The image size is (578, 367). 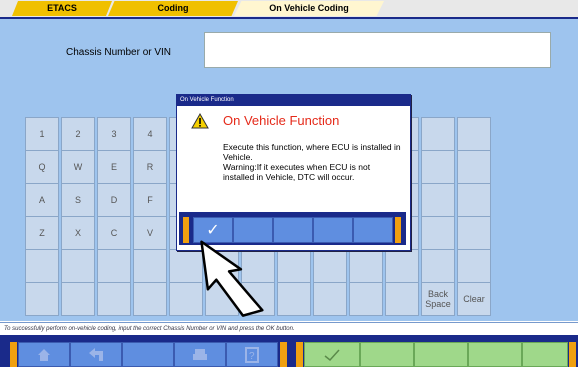 I want to click on help-button: ?, so click(x=252, y=354).